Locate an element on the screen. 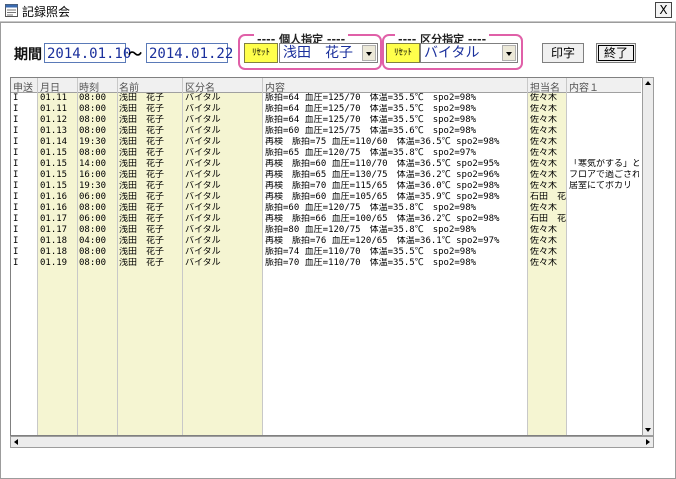 The image size is (676, 479). column-header: 申送 is located at coordinates (23, 86).